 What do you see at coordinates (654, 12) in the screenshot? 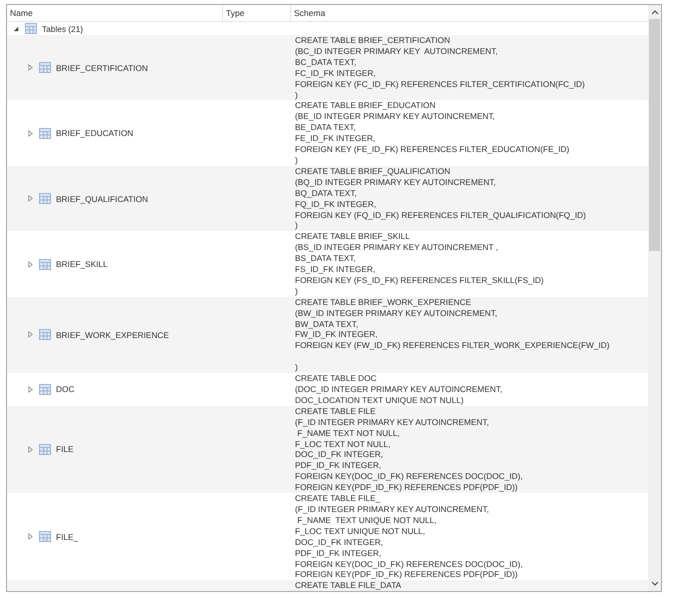
I see `scroll-up-icon` at bounding box center [654, 12].